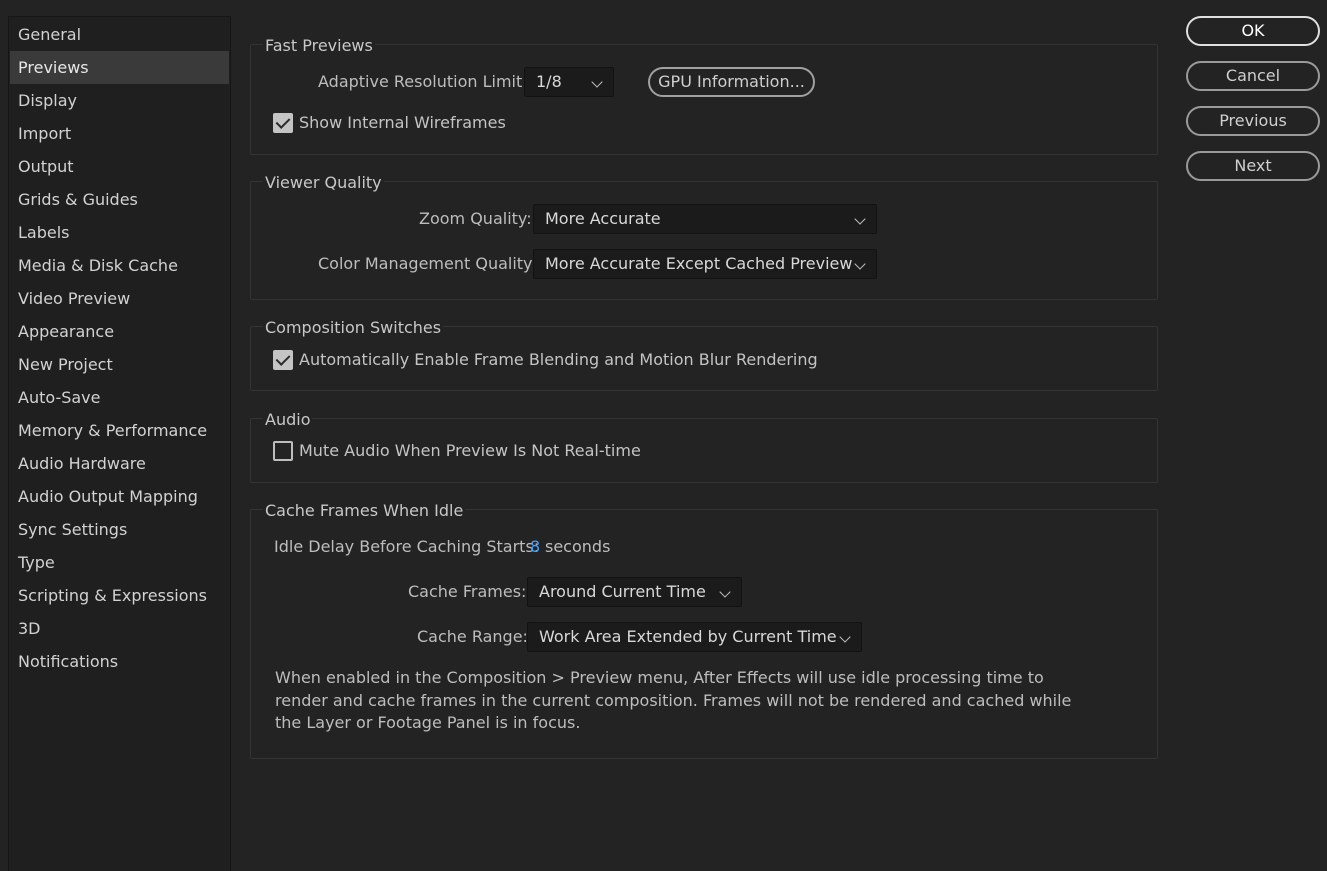 This screenshot has height=871, width=1327. I want to click on zoom-quality-dropdown: More Accurate, so click(705, 219).